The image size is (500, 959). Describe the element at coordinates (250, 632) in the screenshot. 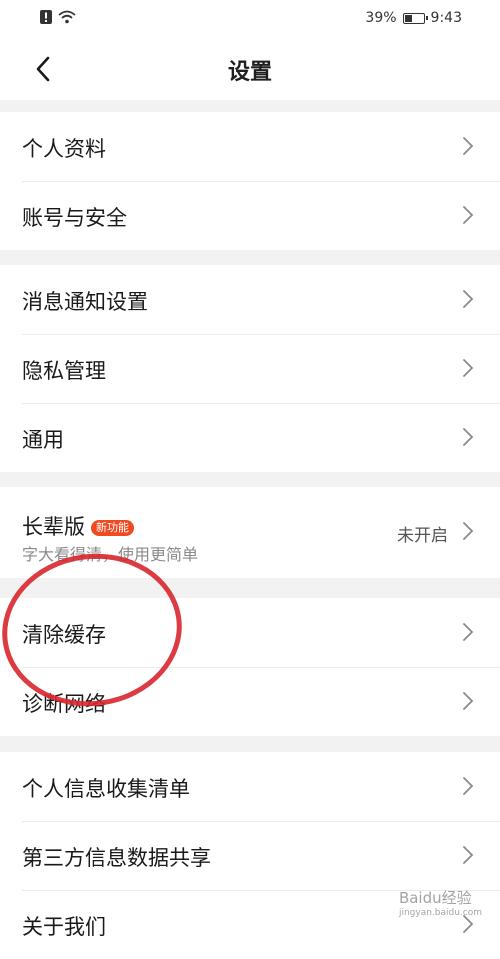

I see `row-clear-cache: 清除缓存` at that location.